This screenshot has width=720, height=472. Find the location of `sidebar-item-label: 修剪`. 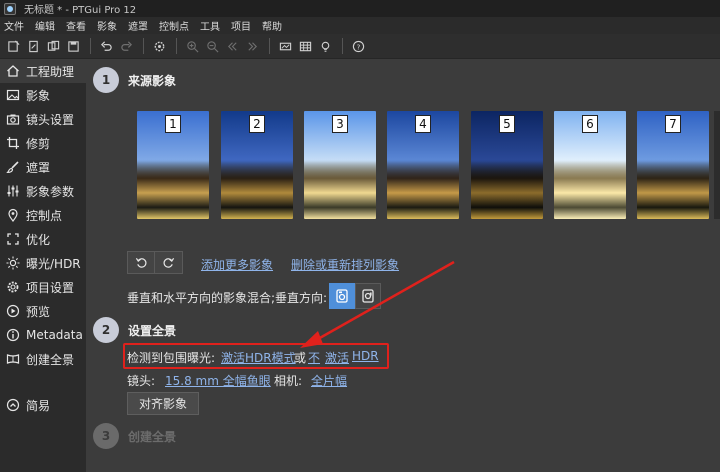

sidebar-item-label: 修剪 is located at coordinates (38, 143).